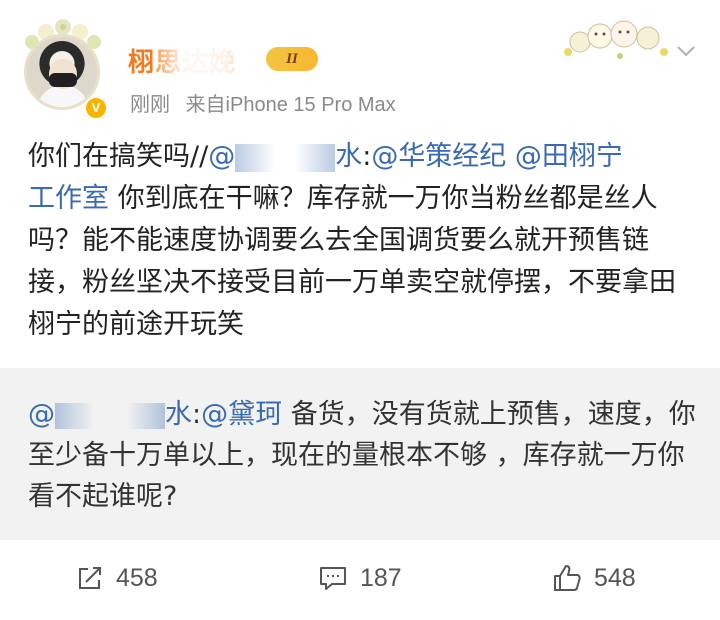 The width and height of the screenshot is (720, 620). I want to click on comment-icon, so click(333, 578).